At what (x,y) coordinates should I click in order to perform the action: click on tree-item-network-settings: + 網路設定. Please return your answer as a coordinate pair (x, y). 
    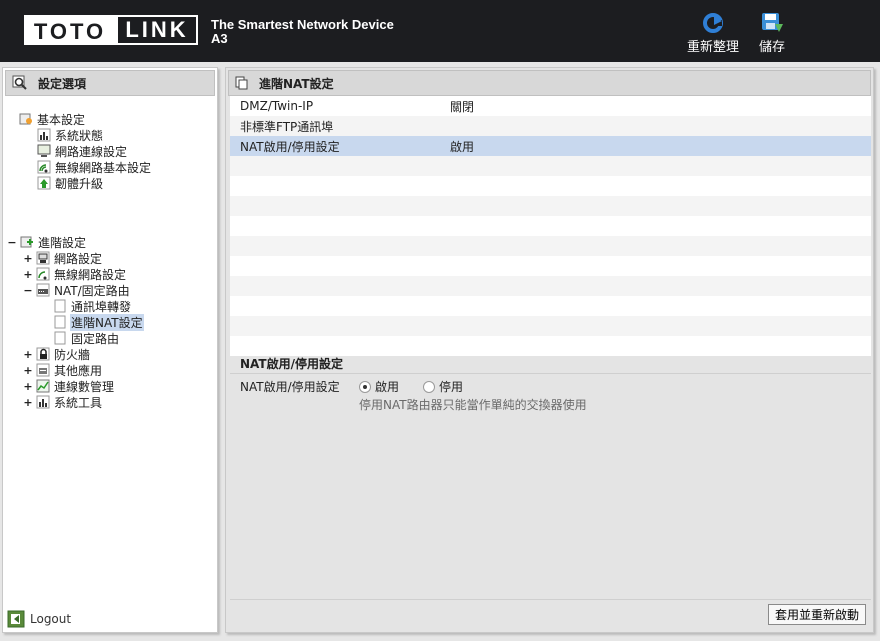
    Looking at the image, I should click on (63, 258).